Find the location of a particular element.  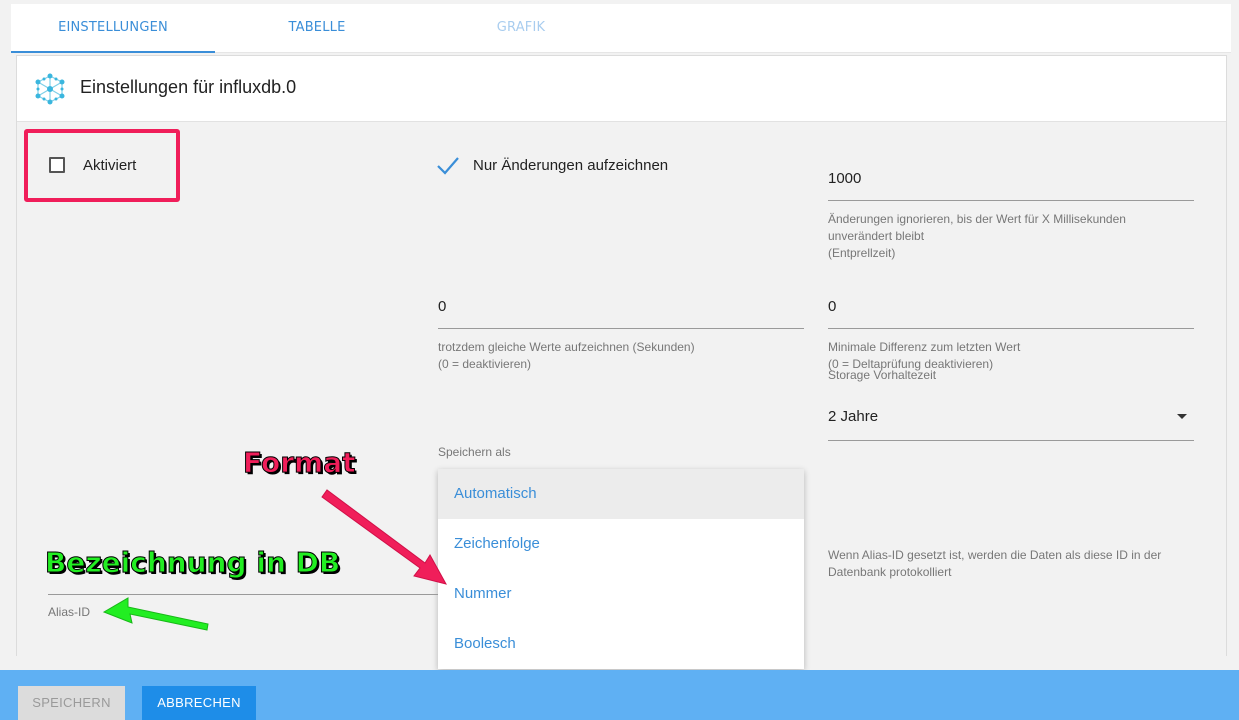

tab-grafik: GRAFIK is located at coordinates (521, 27).